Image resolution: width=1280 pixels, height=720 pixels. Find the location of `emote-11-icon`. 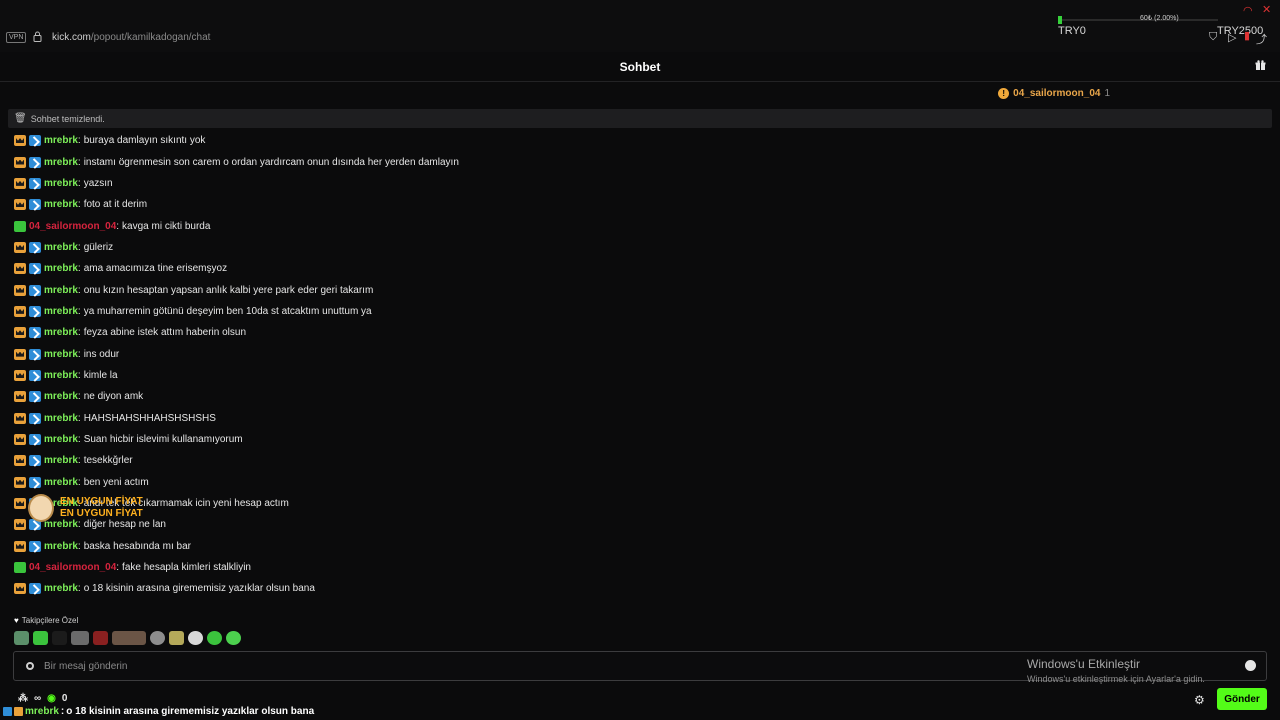

emote-11-icon is located at coordinates (233, 638).